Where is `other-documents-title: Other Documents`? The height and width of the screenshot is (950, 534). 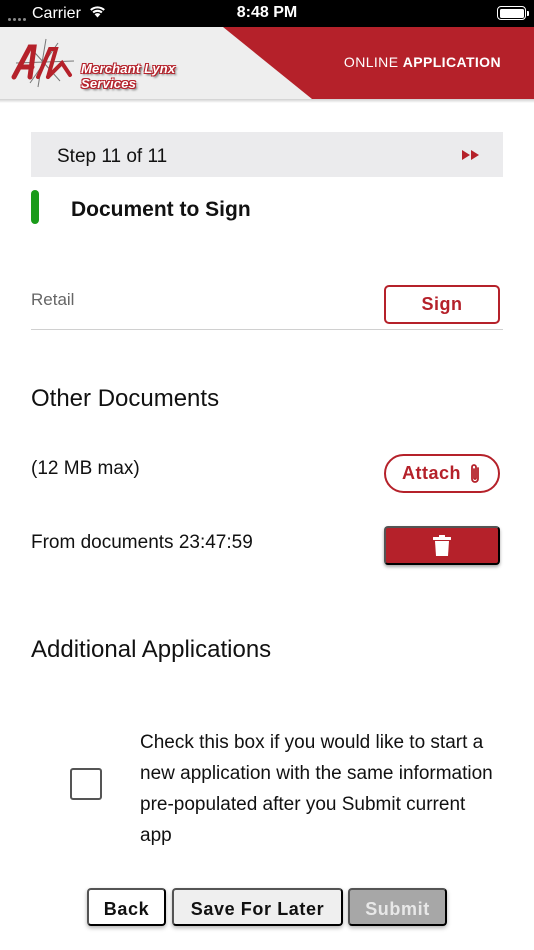 other-documents-title: Other Documents is located at coordinates (125, 398).